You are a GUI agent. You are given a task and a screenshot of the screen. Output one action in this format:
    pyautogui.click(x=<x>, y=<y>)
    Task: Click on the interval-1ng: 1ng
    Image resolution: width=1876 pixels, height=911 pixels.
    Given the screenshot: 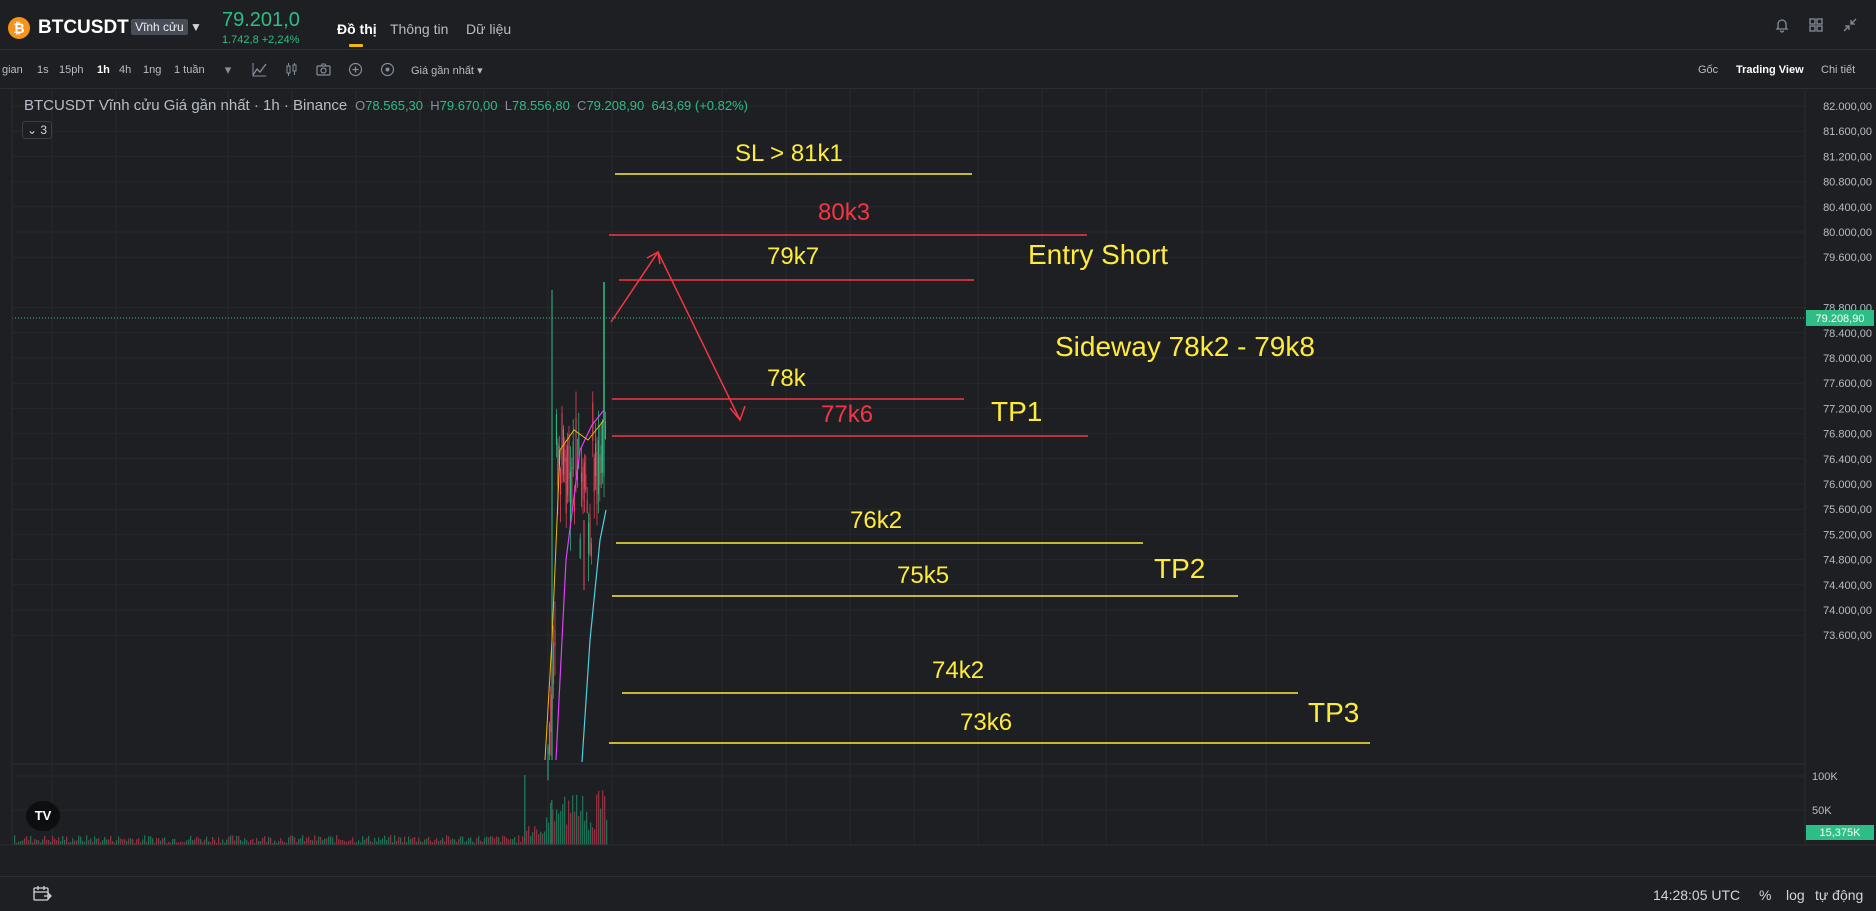 What is the action you would take?
    pyautogui.click(x=152, y=70)
    